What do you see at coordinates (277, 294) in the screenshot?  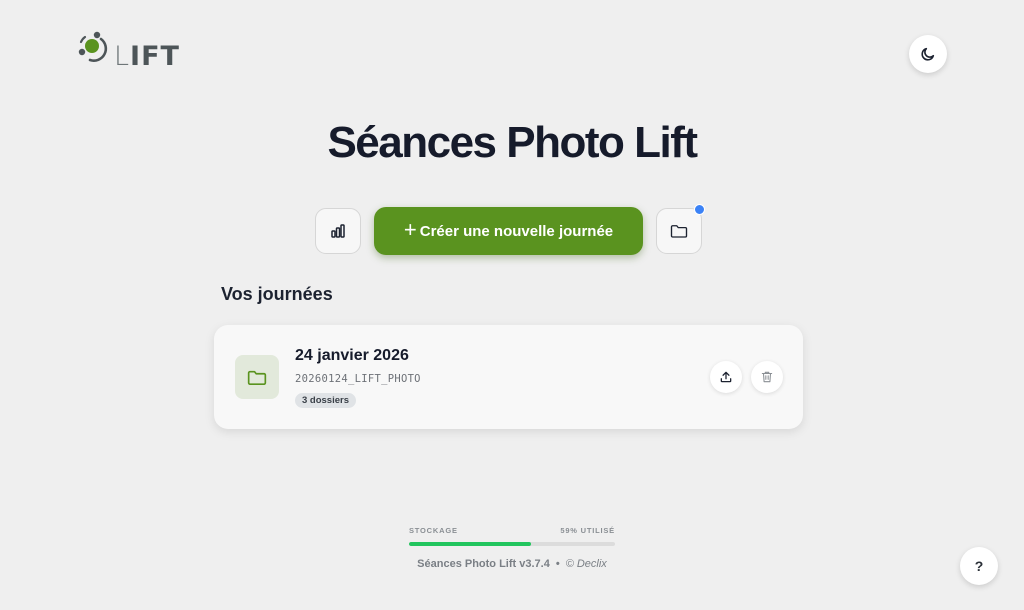 I see `section-title: Vos journées` at bounding box center [277, 294].